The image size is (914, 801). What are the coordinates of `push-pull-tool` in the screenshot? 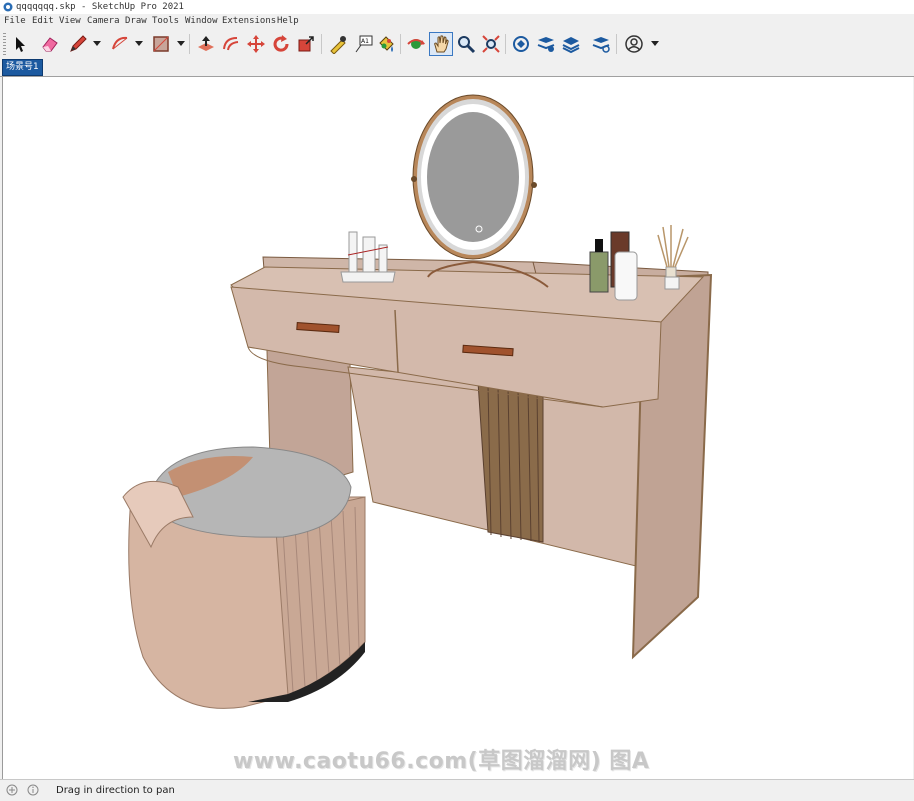 It's located at (206, 44).